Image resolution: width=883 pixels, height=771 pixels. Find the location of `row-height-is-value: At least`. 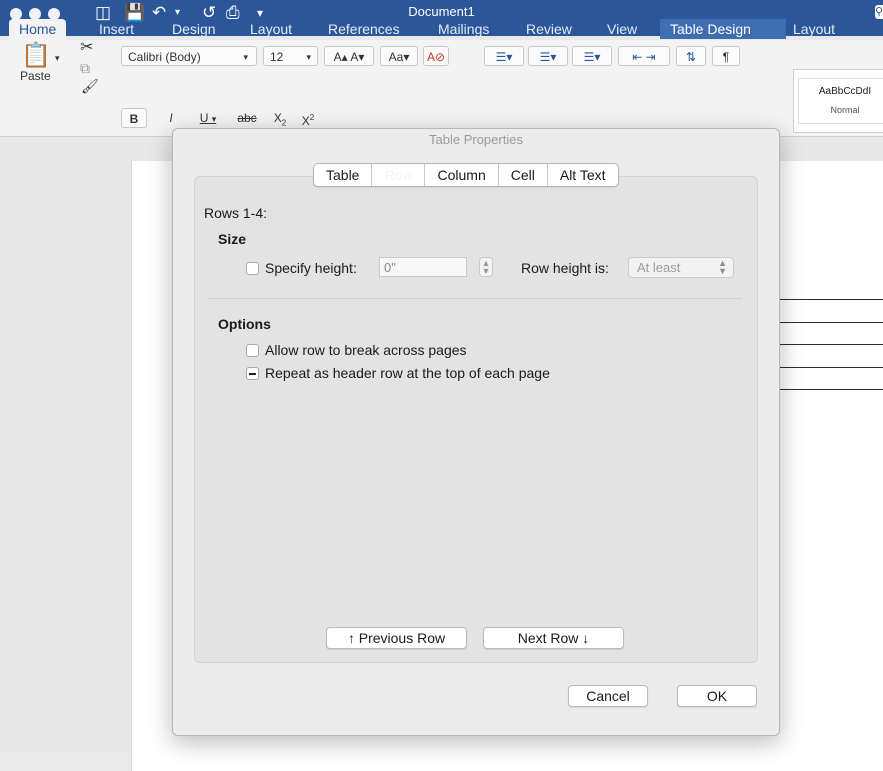

row-height-is-value: At least is located at coordinates (659, 267).